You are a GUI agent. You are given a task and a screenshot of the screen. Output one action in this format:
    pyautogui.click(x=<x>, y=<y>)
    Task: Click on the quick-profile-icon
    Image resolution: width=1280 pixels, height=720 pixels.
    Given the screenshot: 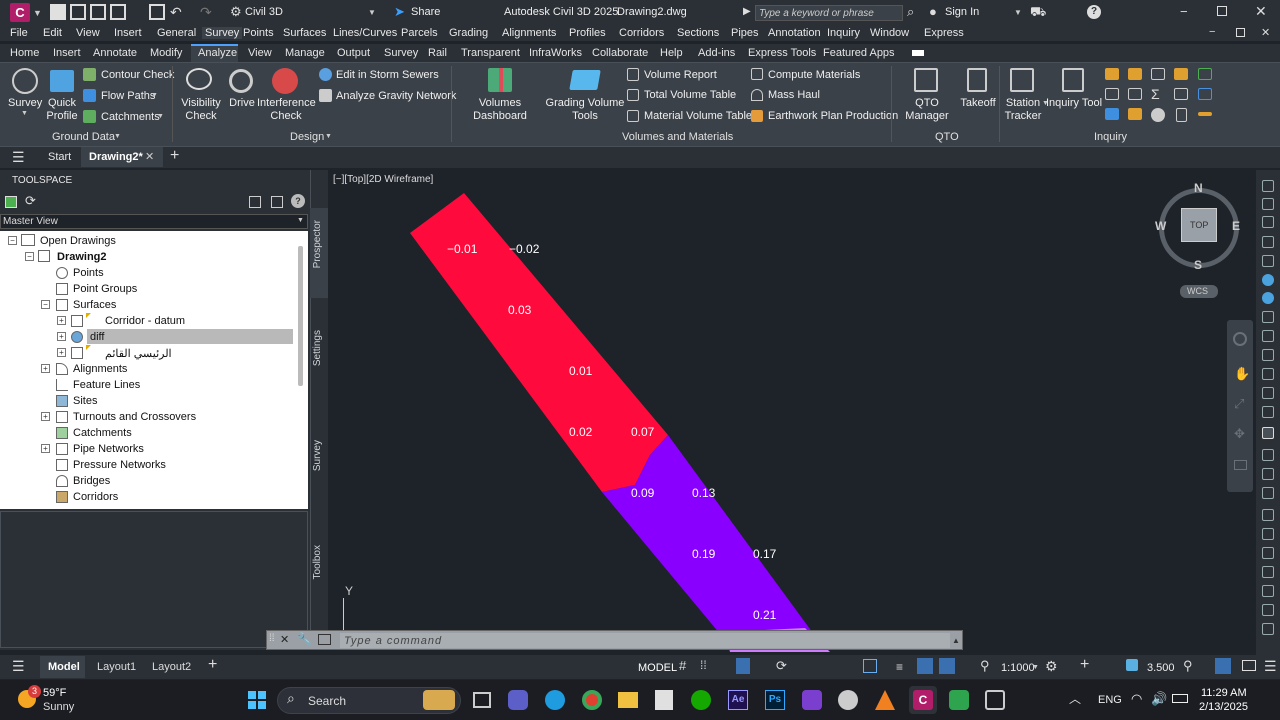 What is the action you would take?
    pyautogui.click(x=62, y=81)
    